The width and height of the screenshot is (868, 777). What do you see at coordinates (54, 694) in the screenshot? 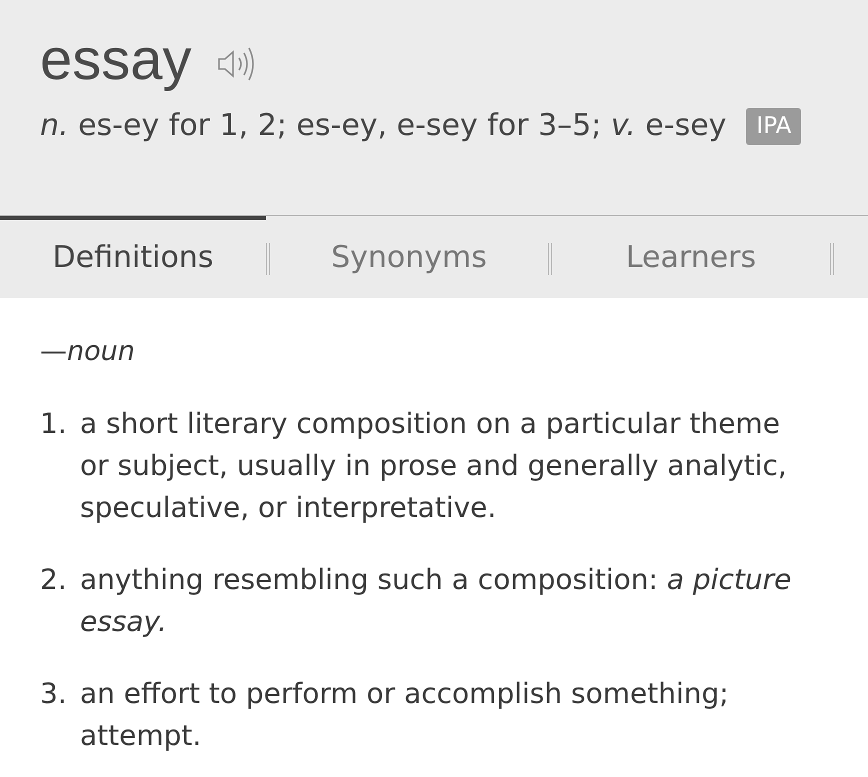
I see `definition-number: 3.` at bounding box center [54, 694].